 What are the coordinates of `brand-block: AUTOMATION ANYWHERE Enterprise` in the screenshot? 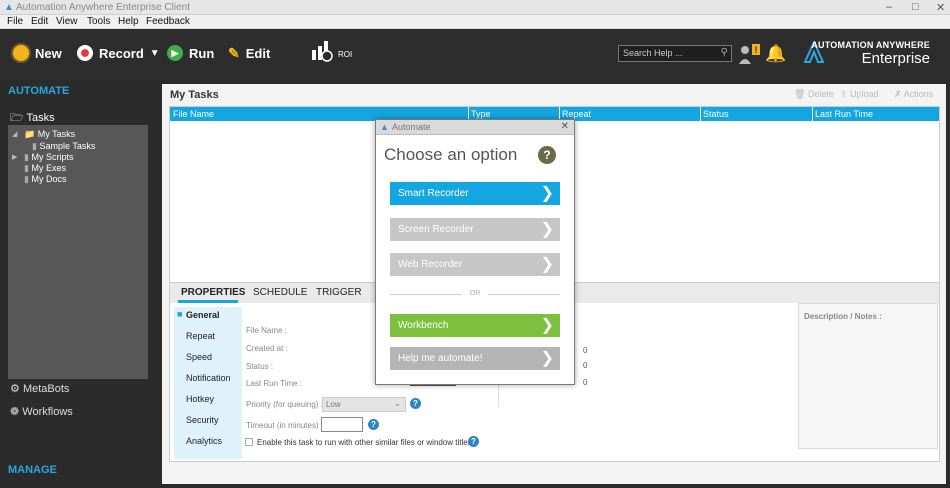 It's located at (869, 53).